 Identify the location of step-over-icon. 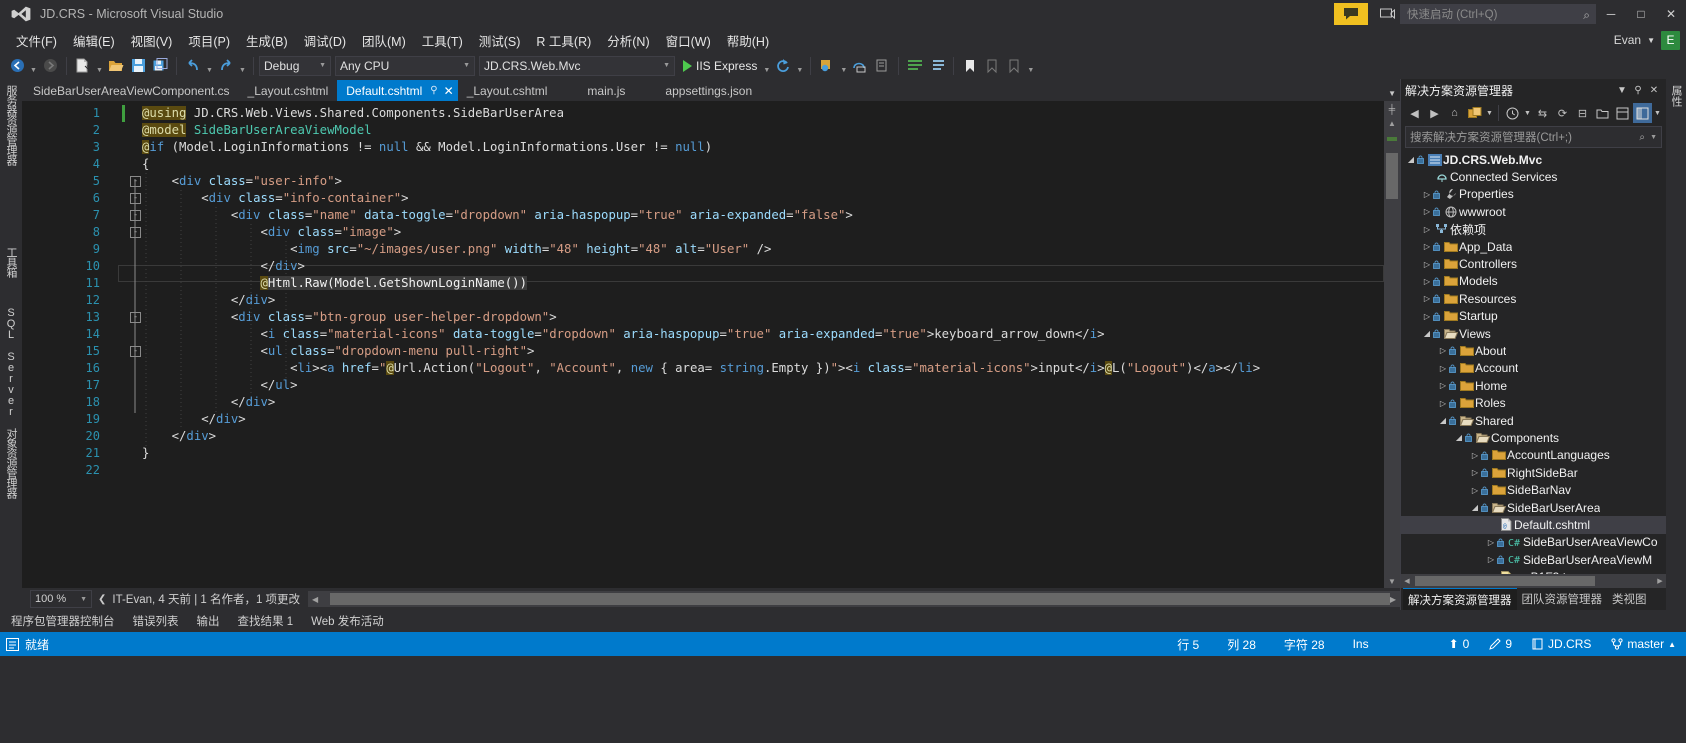
(860, 66).